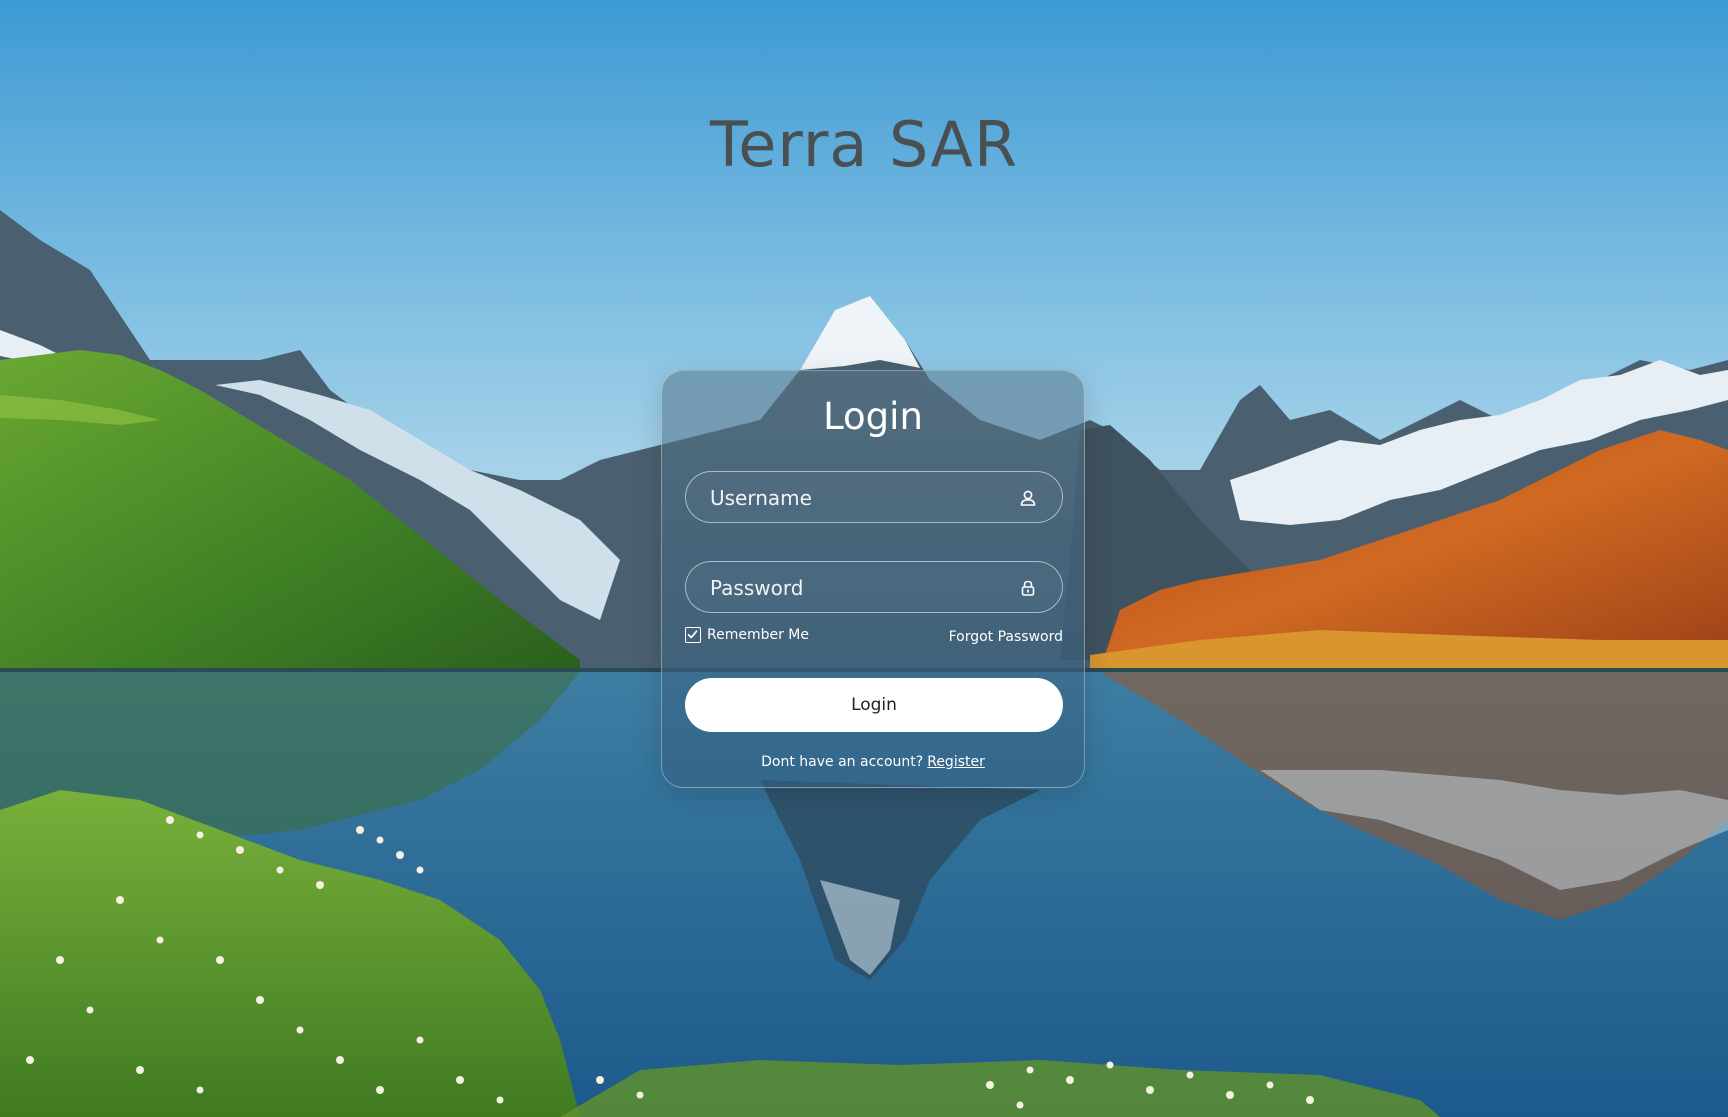  I want to click on app-title: Terra SAR, so click(864, 144).